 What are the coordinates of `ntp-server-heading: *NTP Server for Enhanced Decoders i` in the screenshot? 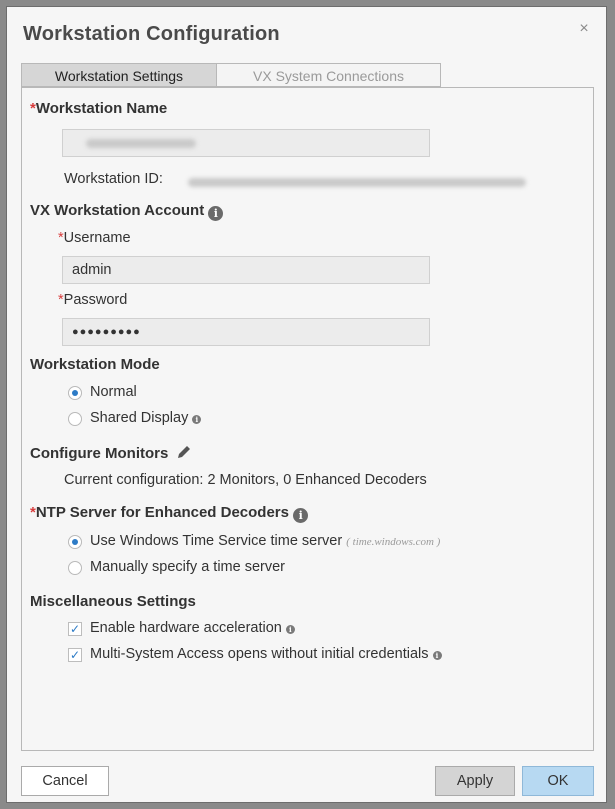 It's located at (169, 513).